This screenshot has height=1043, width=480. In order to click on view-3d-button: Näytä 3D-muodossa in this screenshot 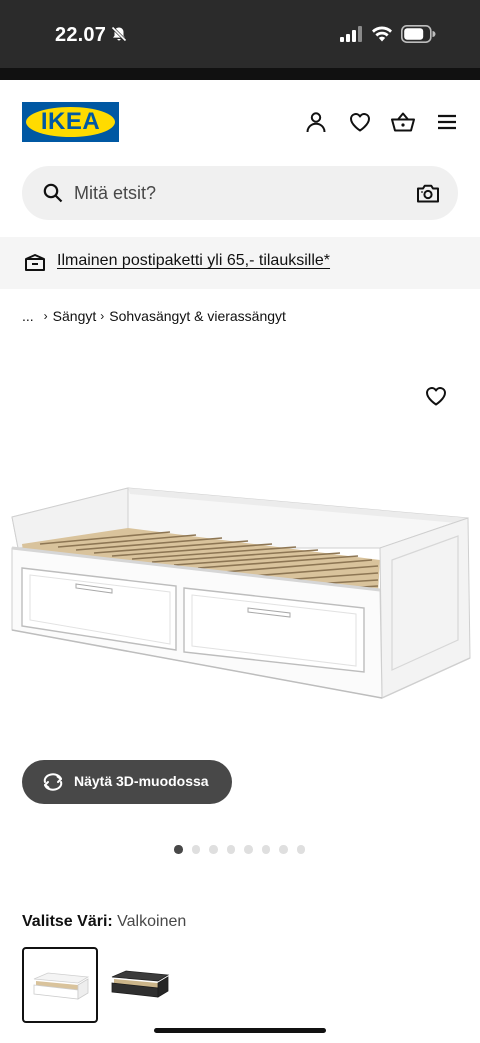, I will do `click(127, 782)`.